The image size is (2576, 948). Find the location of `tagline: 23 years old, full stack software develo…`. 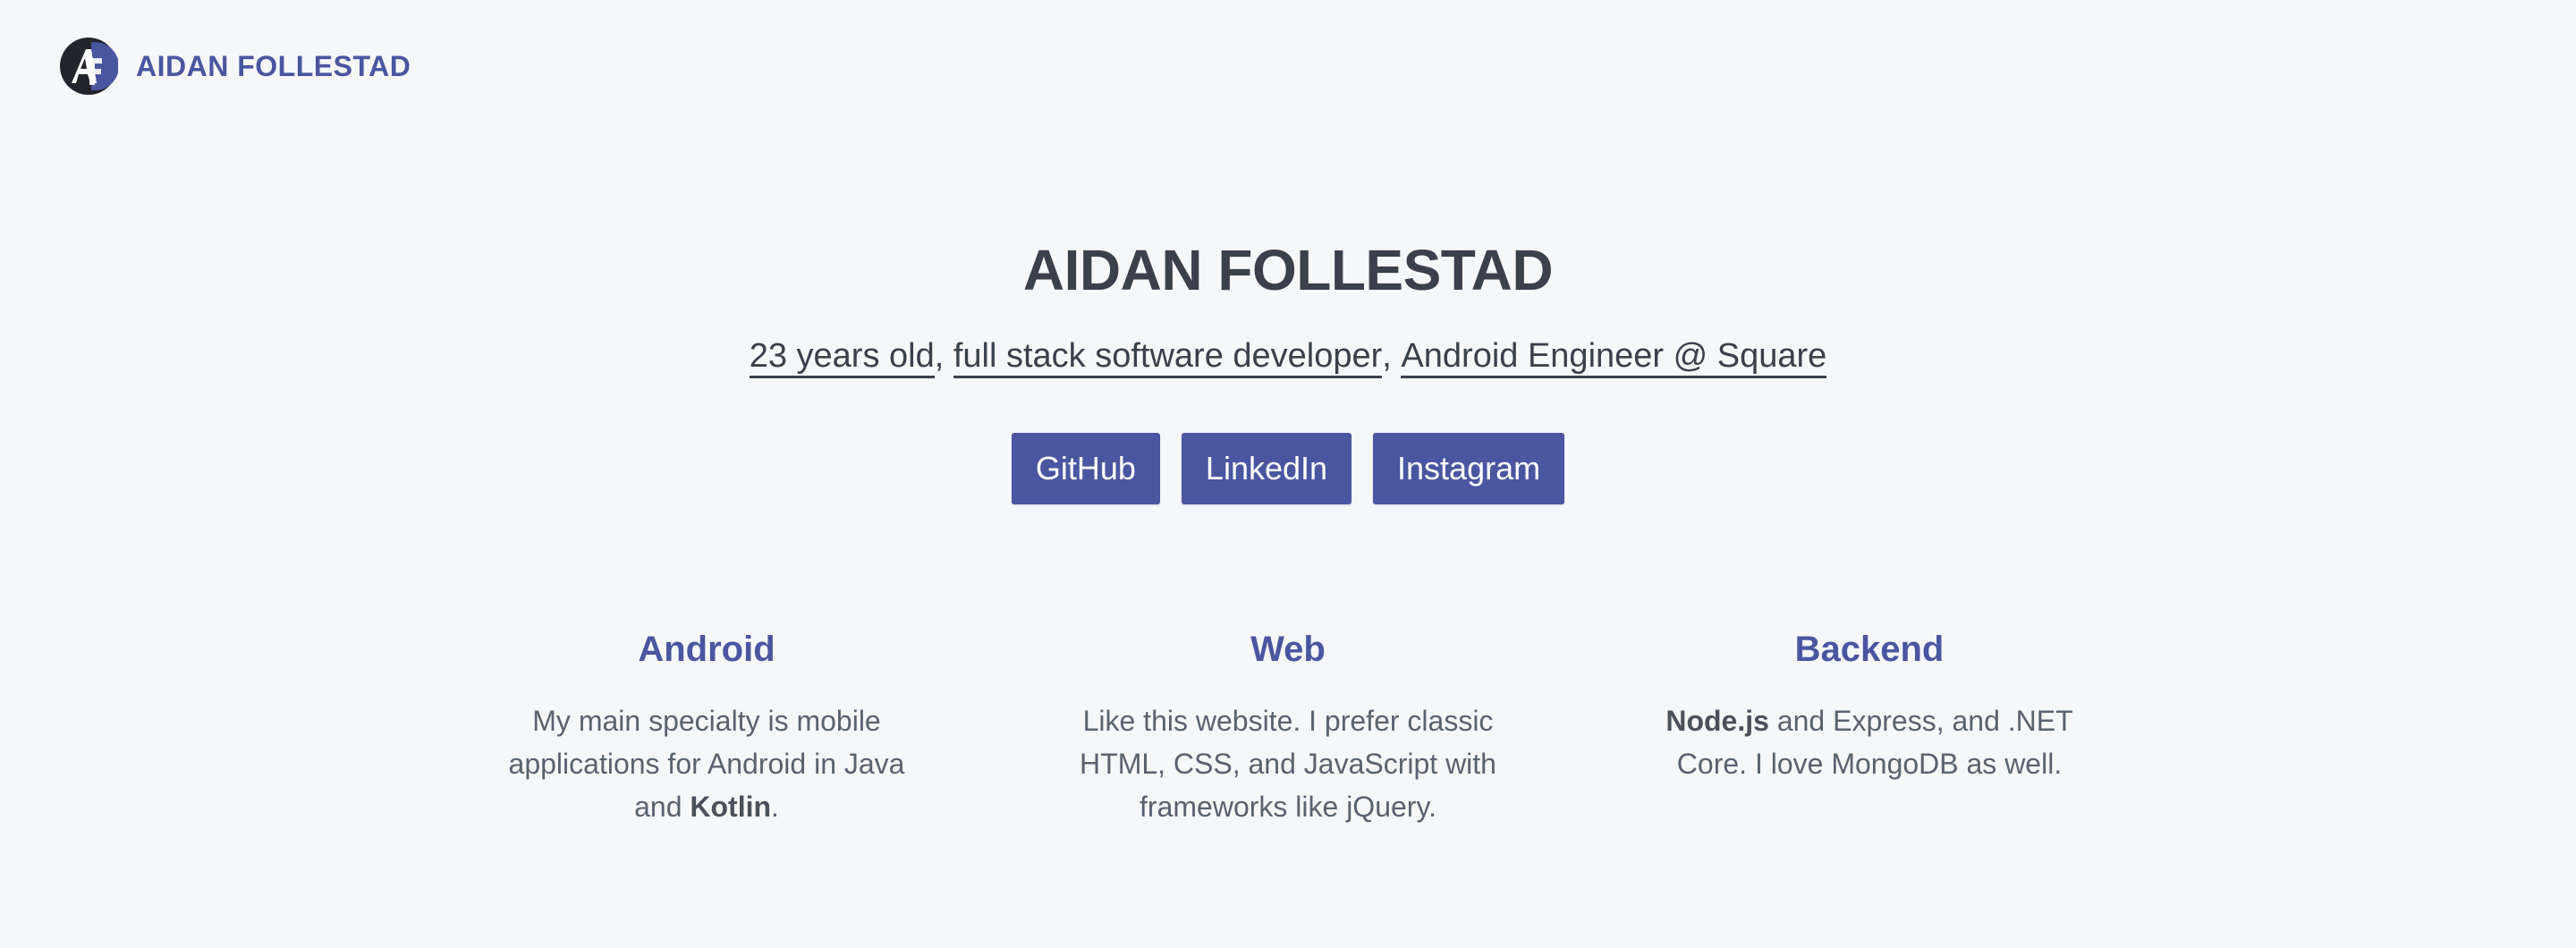

tagline: 23 years old, full stack software develo… is located at coordinates (1288, 356).